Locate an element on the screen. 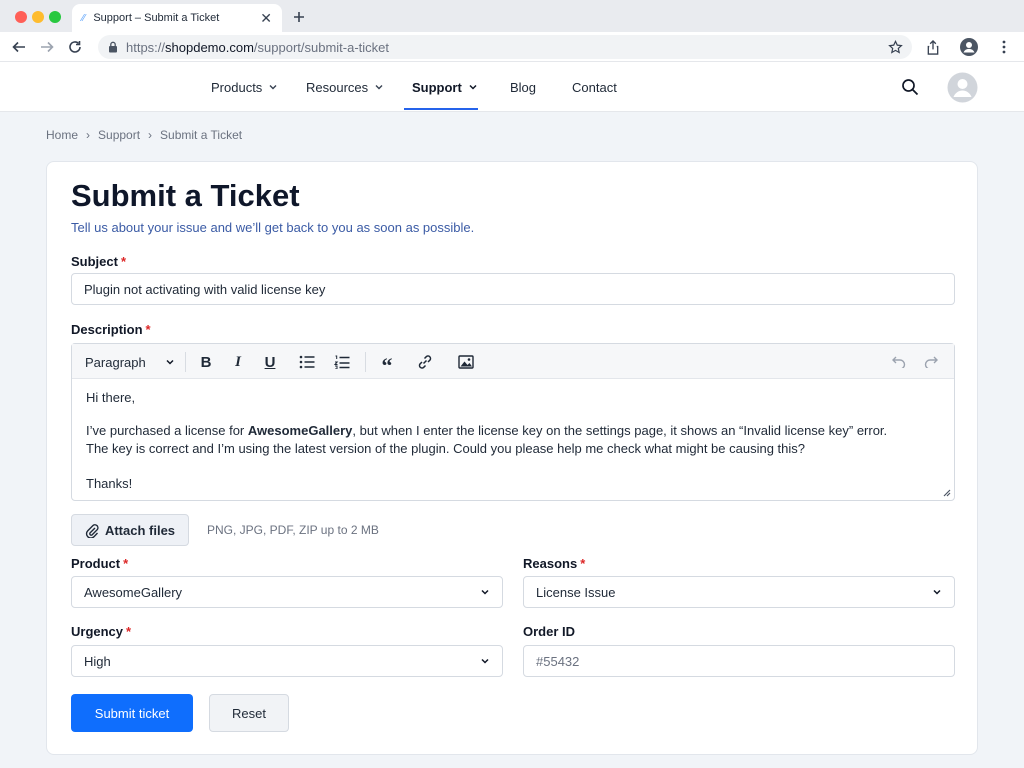 Image resolution: width=1024 pixels, height=768 pixels. close-tab-icon: ✕ is located at coordinates (266, 18).